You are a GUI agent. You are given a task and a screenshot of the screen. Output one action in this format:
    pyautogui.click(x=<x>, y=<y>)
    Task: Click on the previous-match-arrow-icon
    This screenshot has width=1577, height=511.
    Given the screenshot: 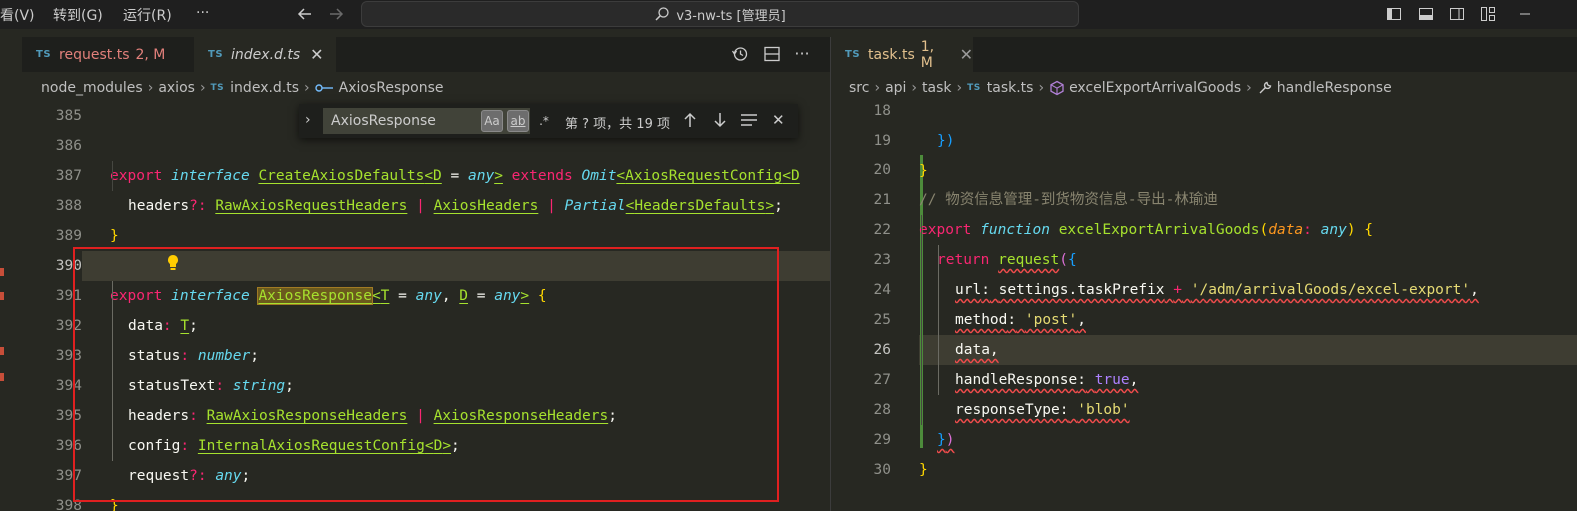 What is the action you would take?
    pyautogui.click(x=690, y=122)
    